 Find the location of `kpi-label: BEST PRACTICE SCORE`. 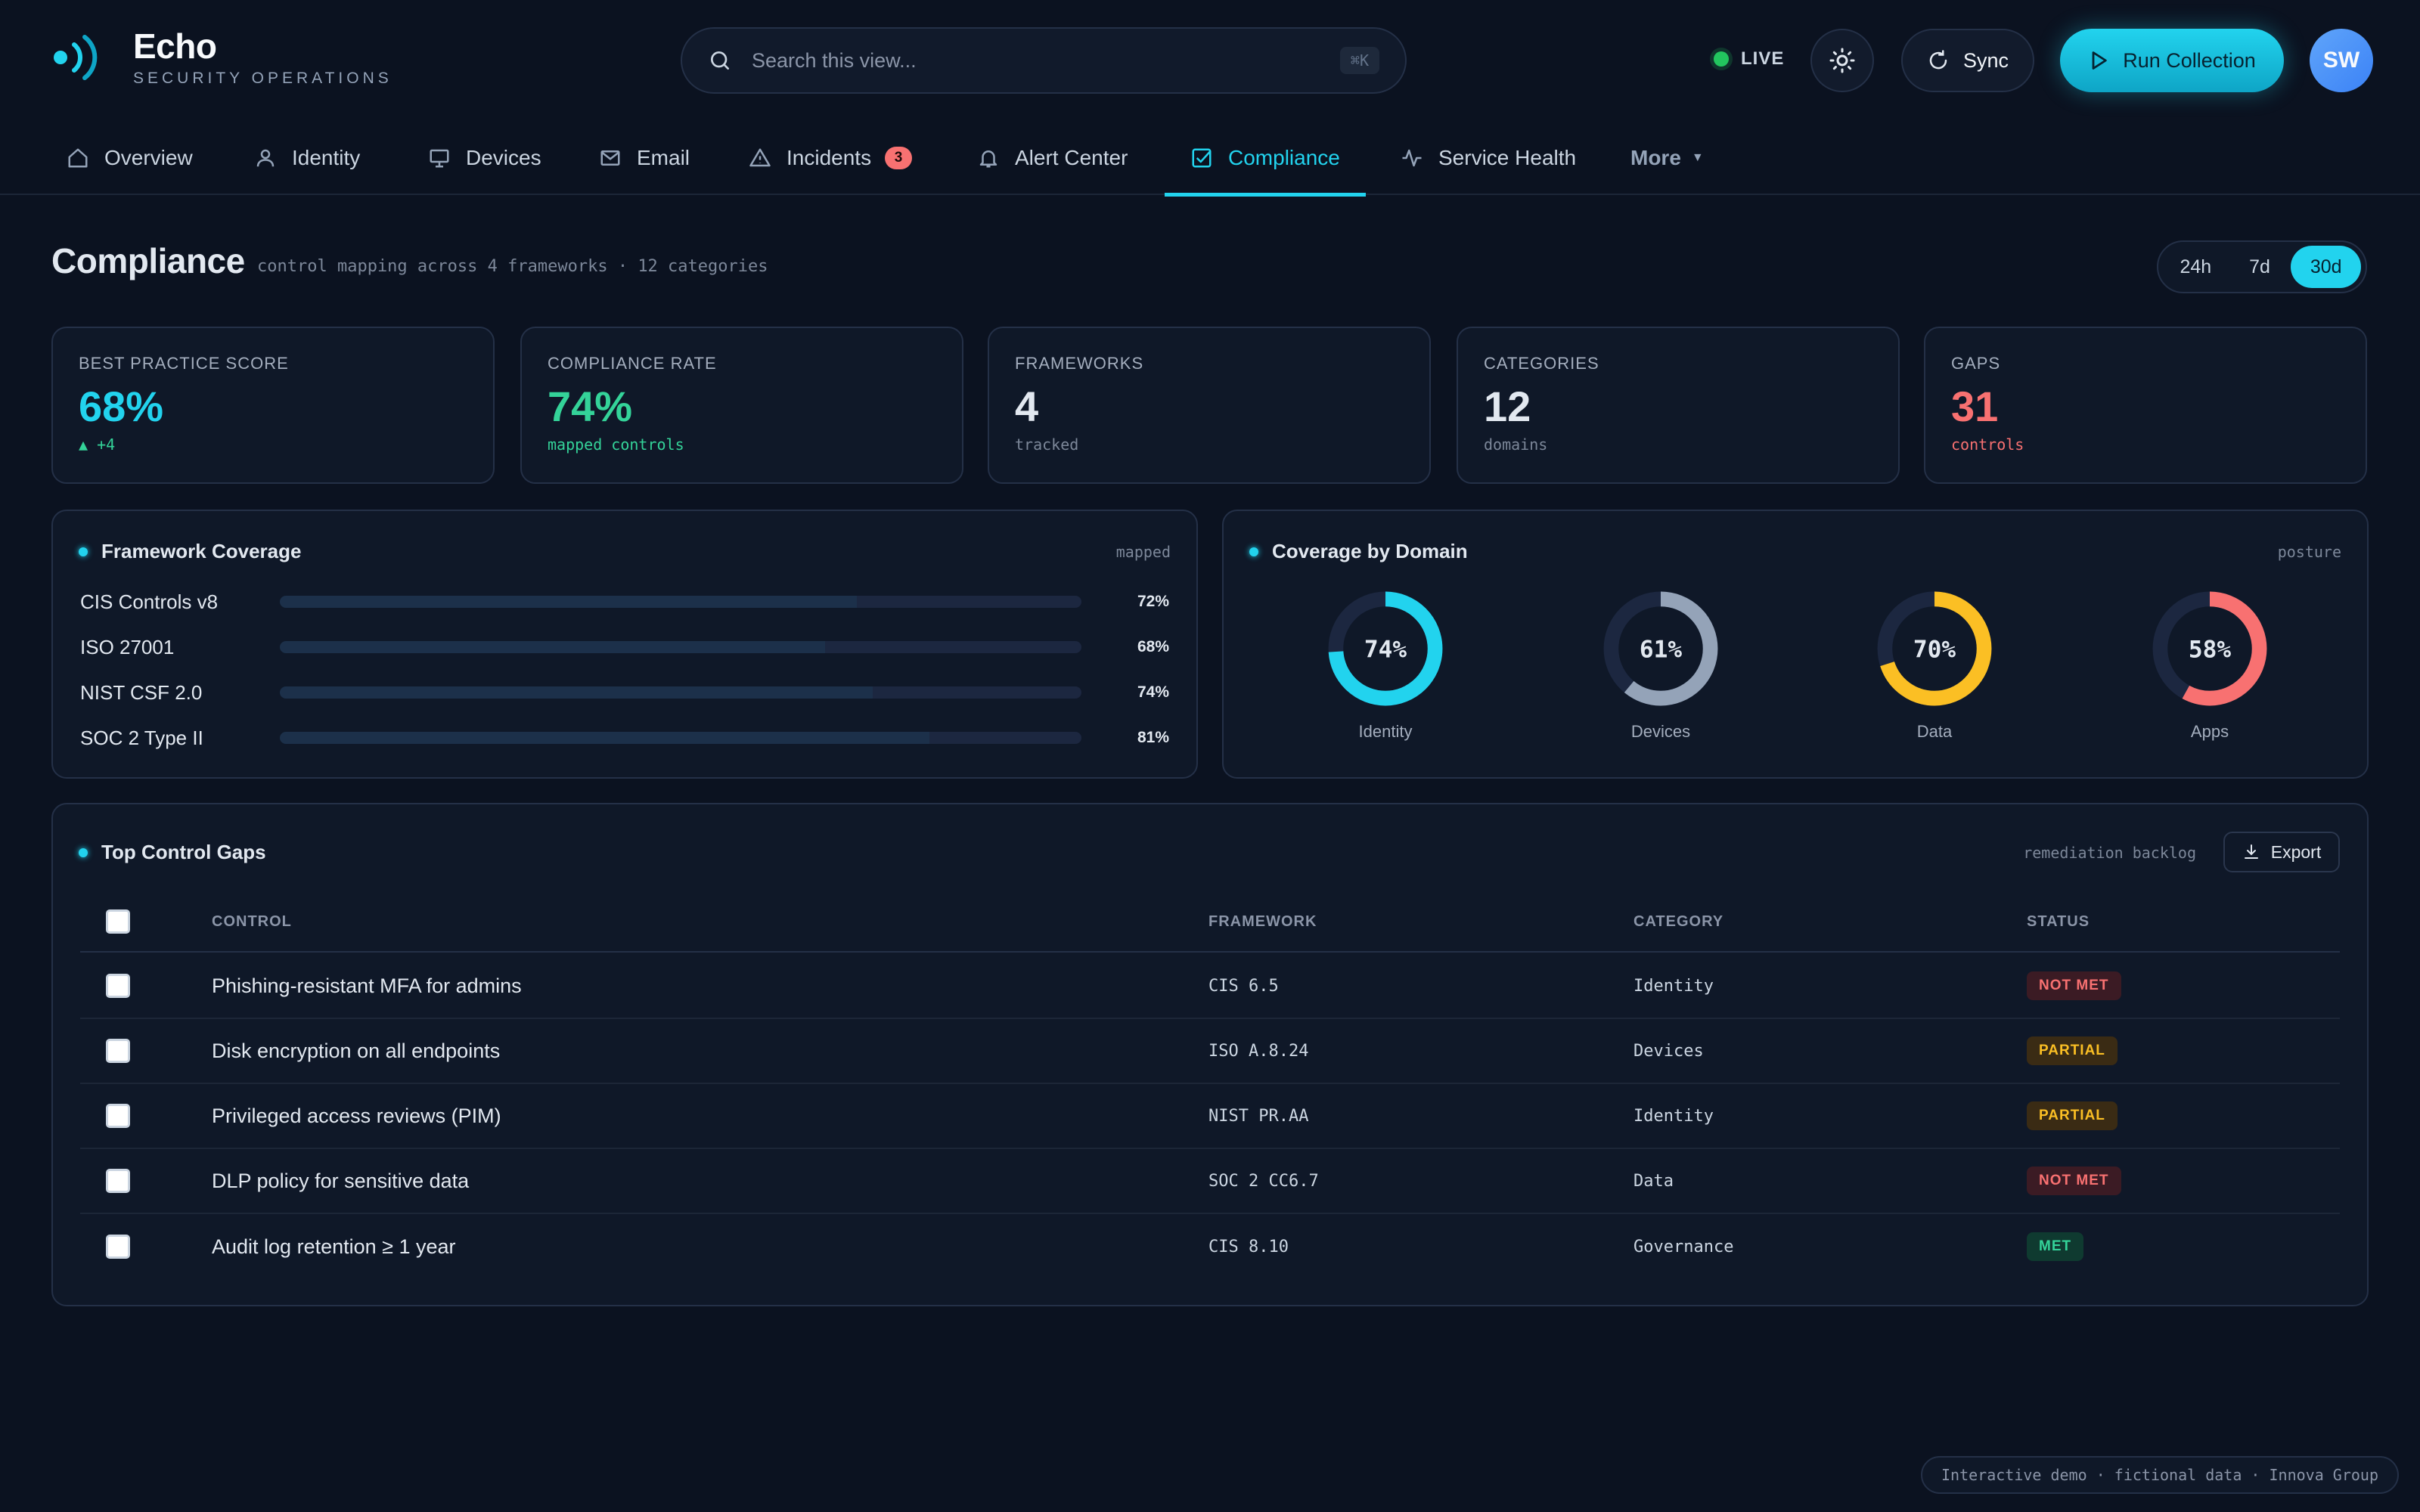

kpi-label: BEST PRACTICE SCORE is located at coordinates (184, 363).